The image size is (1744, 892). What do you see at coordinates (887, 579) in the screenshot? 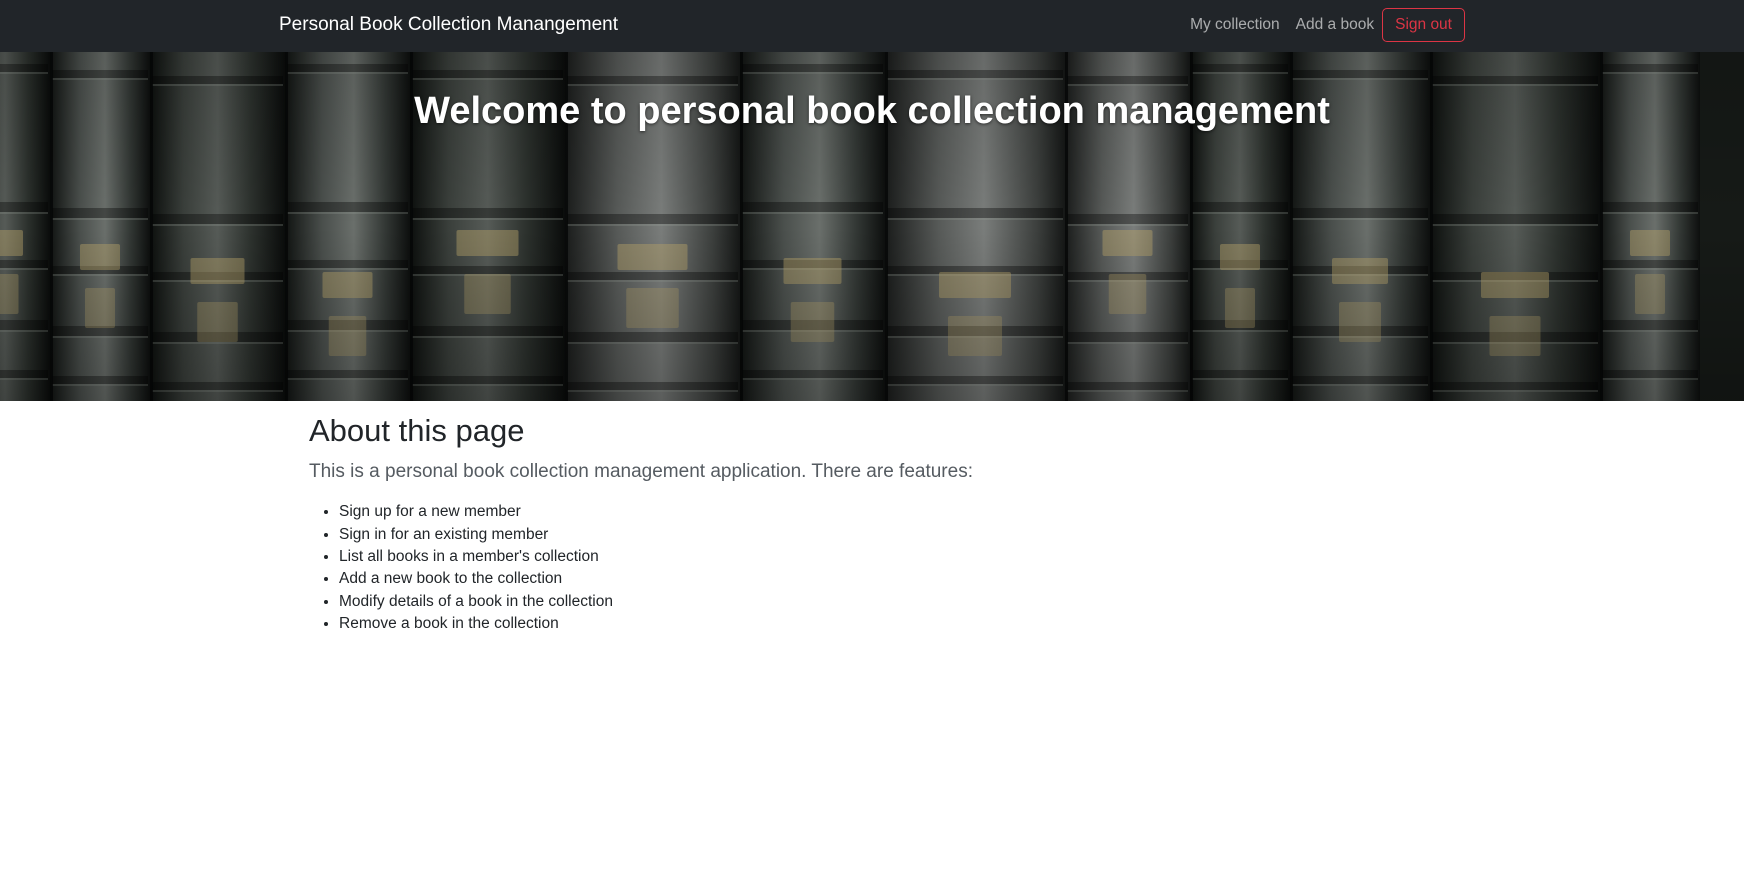
I see `feature-item: Add a new book to the collection` at bounding box center [887, 579].